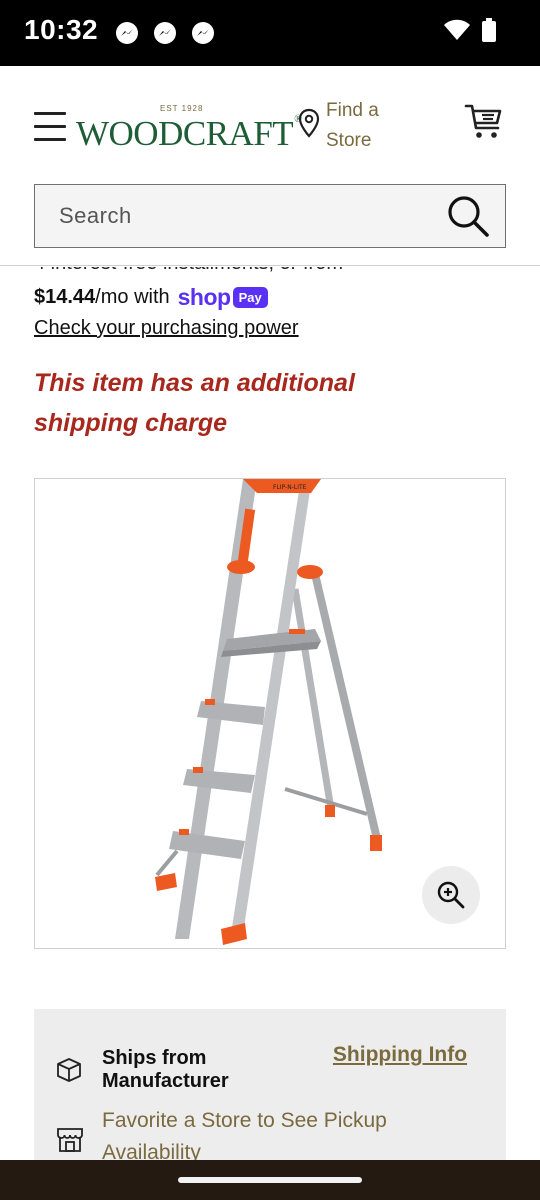 The image size is (540, 1200). I want to click on logo-est-label: EST 1928, so click(182, 108).